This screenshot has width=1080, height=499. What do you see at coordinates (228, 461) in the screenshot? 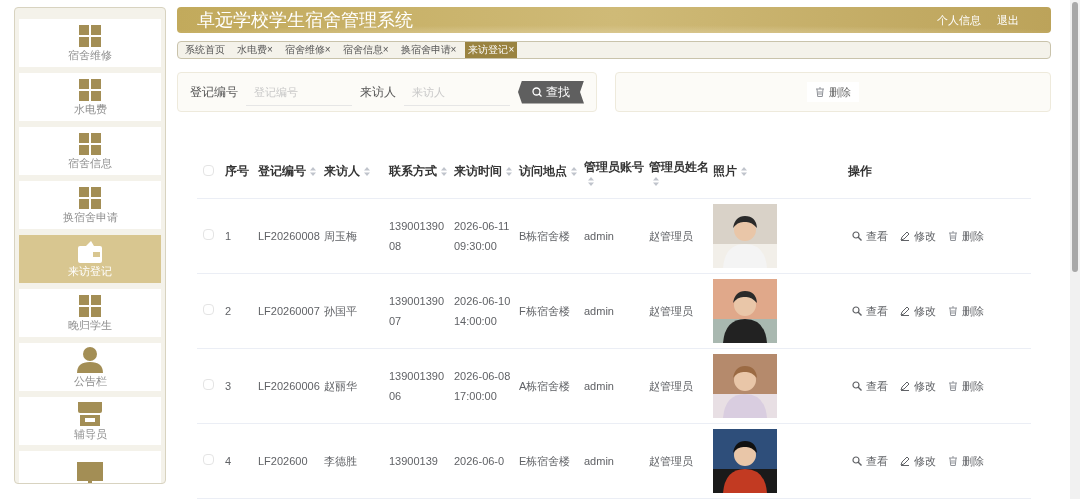
I see `table-cell: 4` at bounding box center [228, 461].